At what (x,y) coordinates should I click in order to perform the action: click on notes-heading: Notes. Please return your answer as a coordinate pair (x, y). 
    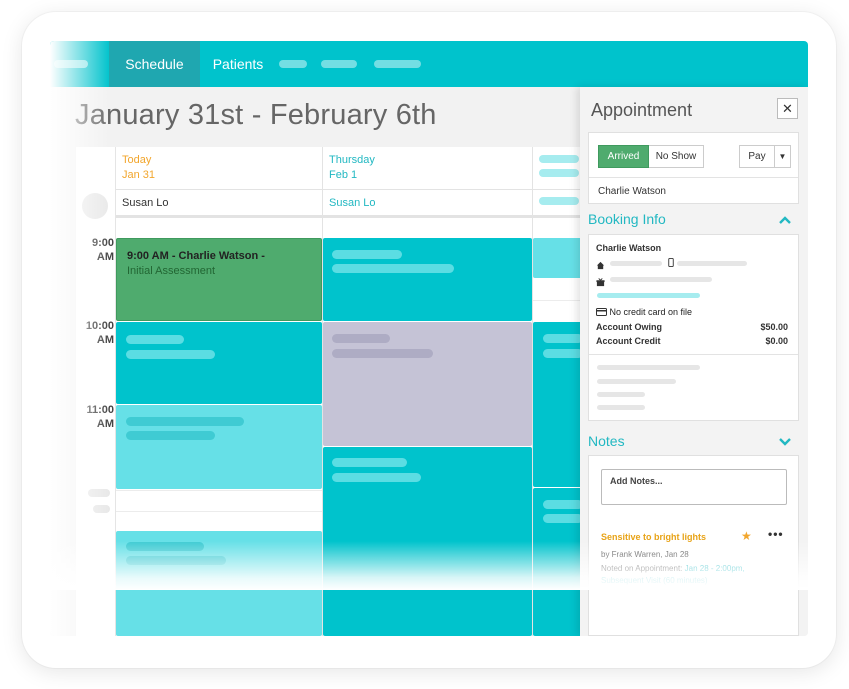
    Looking at the image, I should click on (606, 441).